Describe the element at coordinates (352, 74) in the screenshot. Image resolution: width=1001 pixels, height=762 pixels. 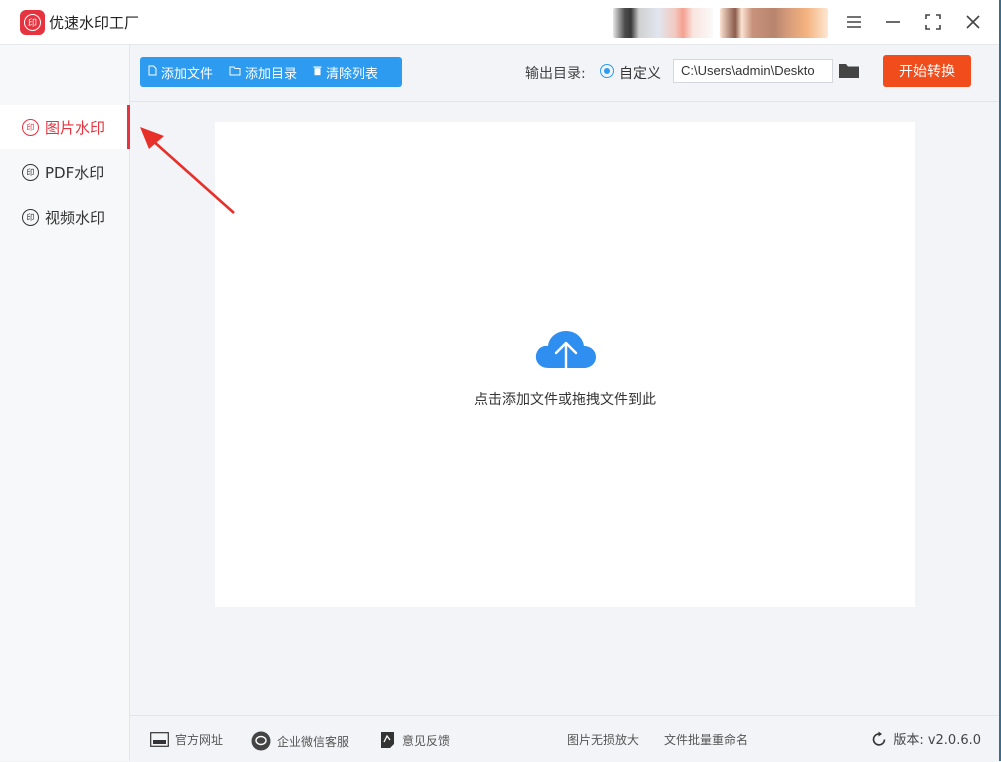
I see `clear-list-label: 清除列表` at that location.